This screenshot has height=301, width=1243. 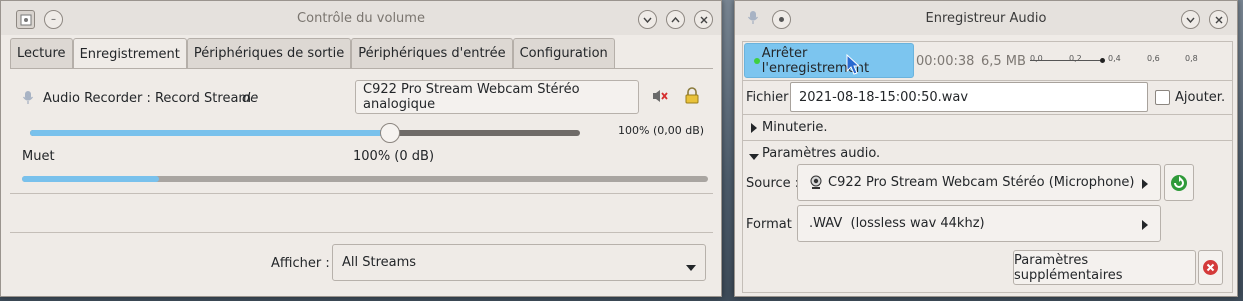 I want to click on cursor-icon, so click(x=853, y=66).